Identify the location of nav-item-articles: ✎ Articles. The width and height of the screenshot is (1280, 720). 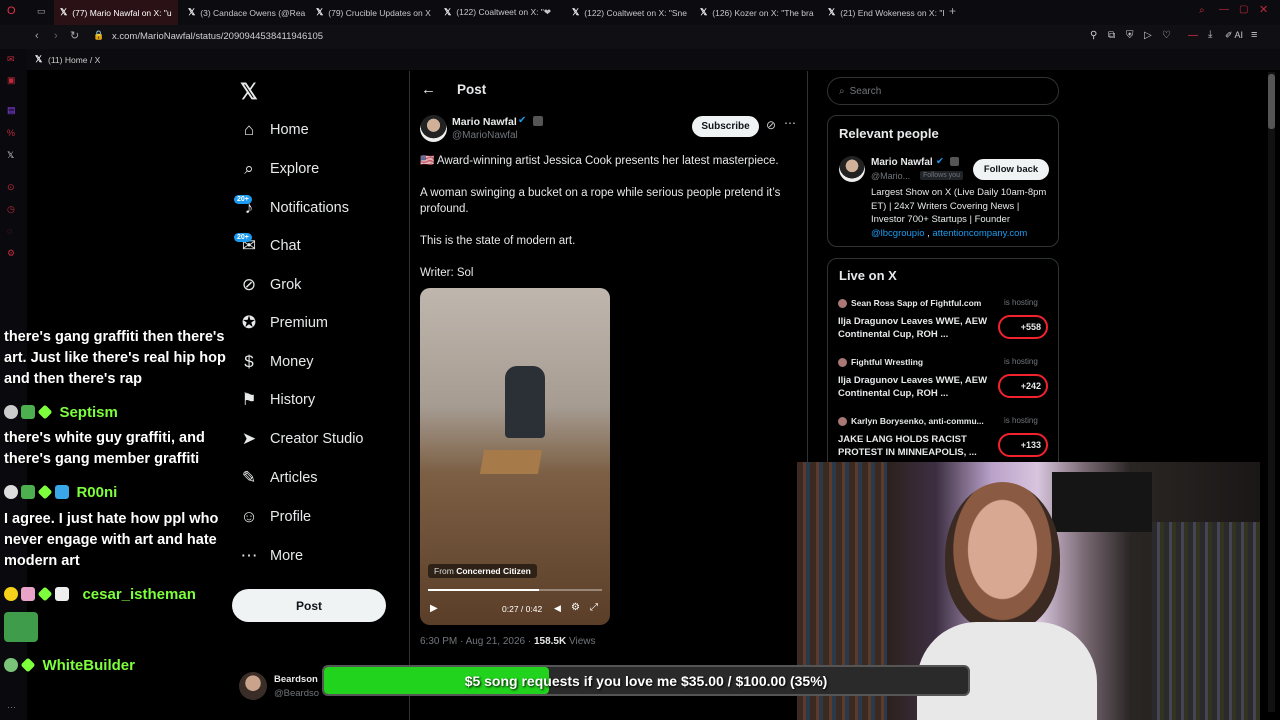
(278, 478).